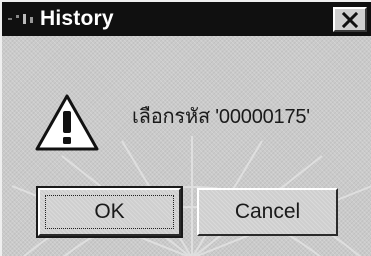  What do you see at coordinates (77, 18) in the screenshot?
I see `window-title: History` at bounding box center [77, 18].